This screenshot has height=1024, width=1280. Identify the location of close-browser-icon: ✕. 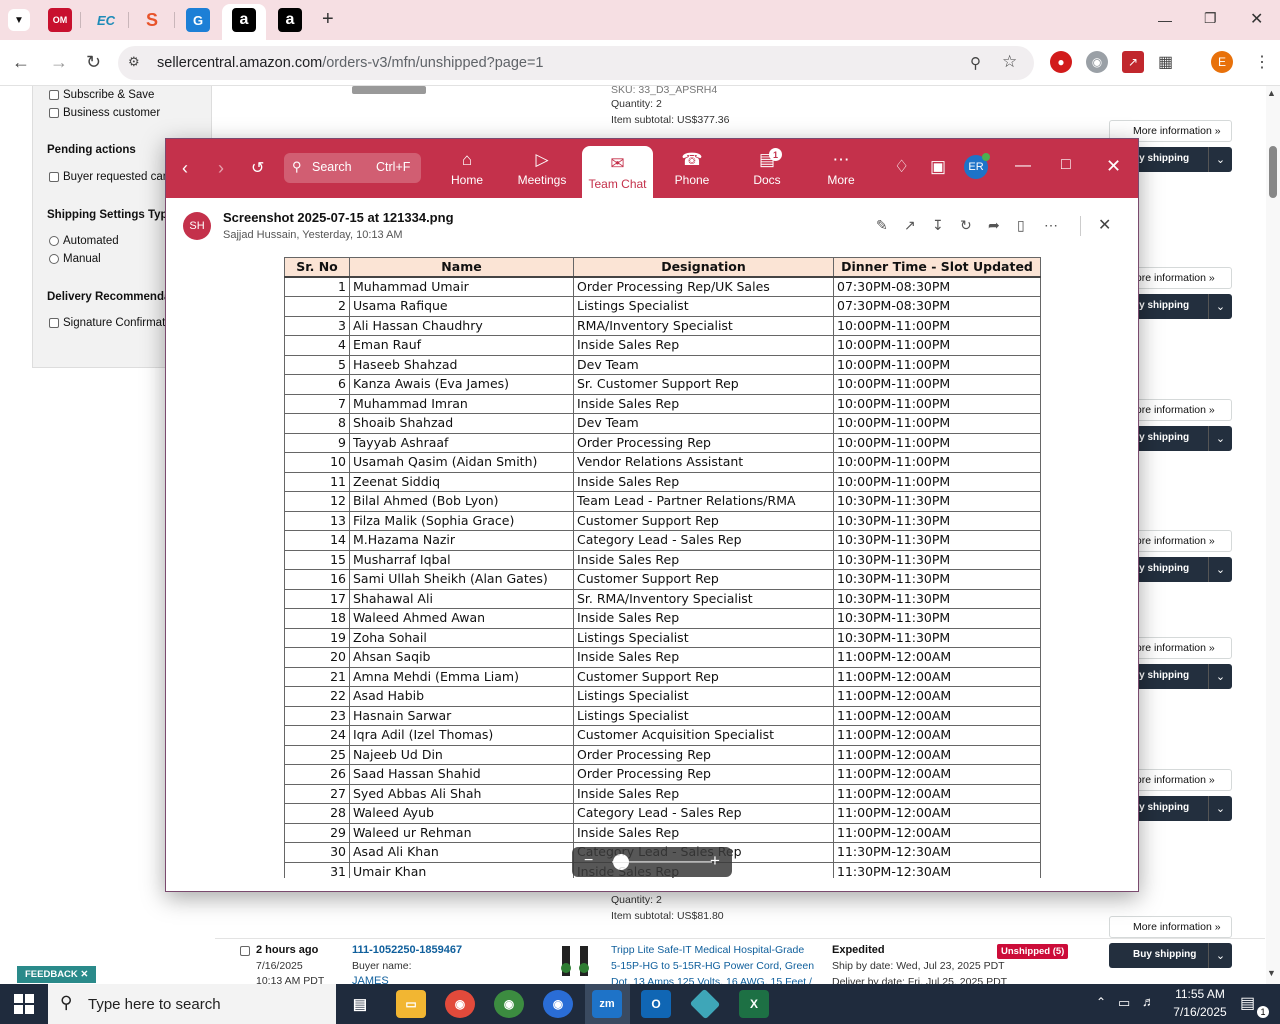
(1256, 19).